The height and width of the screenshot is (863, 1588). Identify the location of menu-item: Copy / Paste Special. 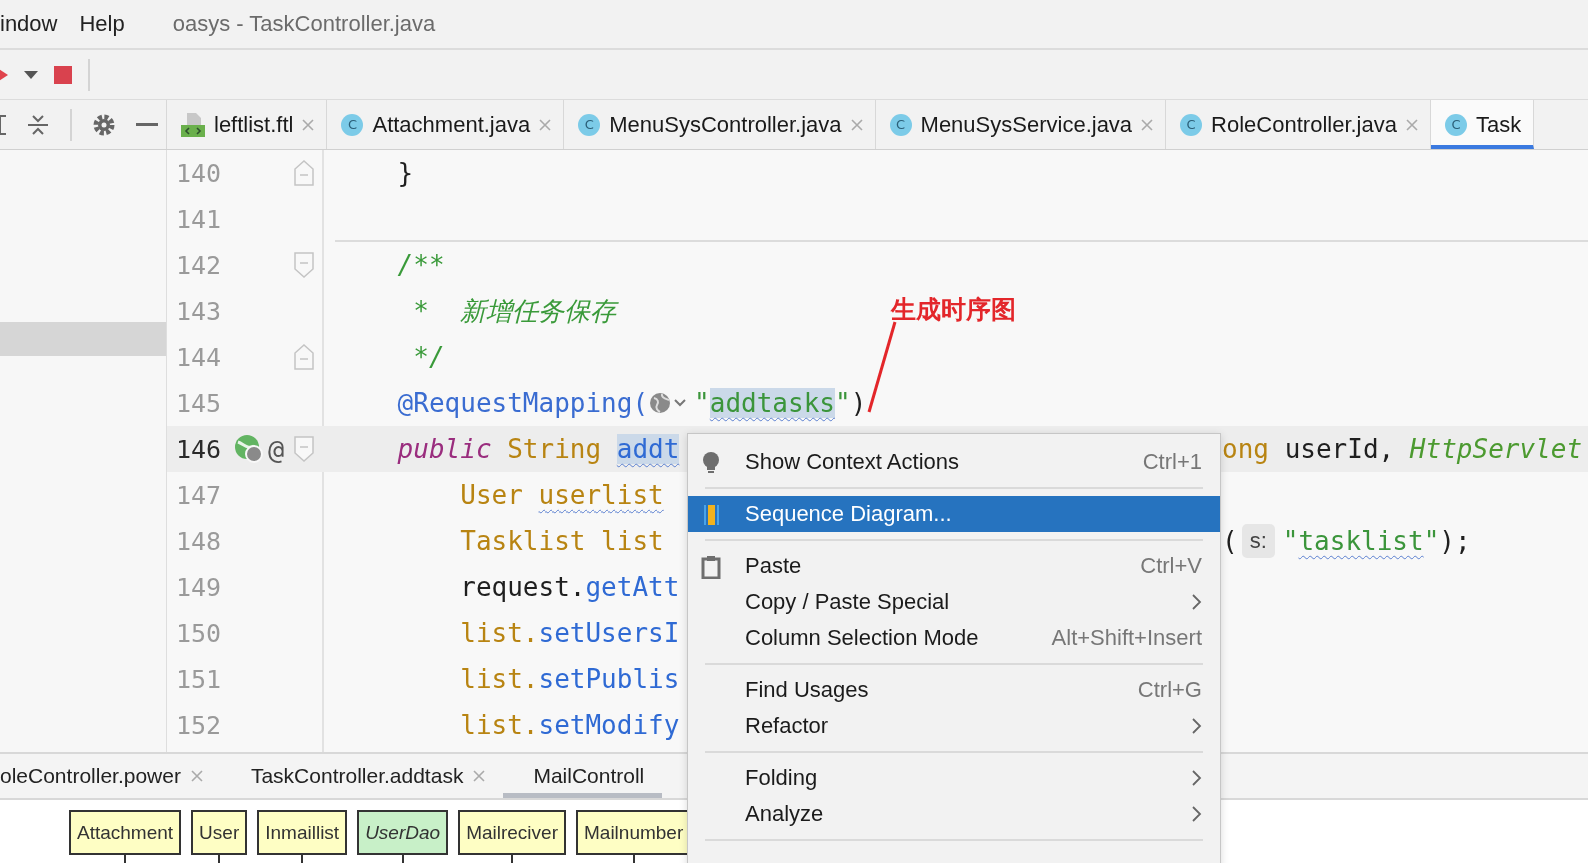
(954, 602).